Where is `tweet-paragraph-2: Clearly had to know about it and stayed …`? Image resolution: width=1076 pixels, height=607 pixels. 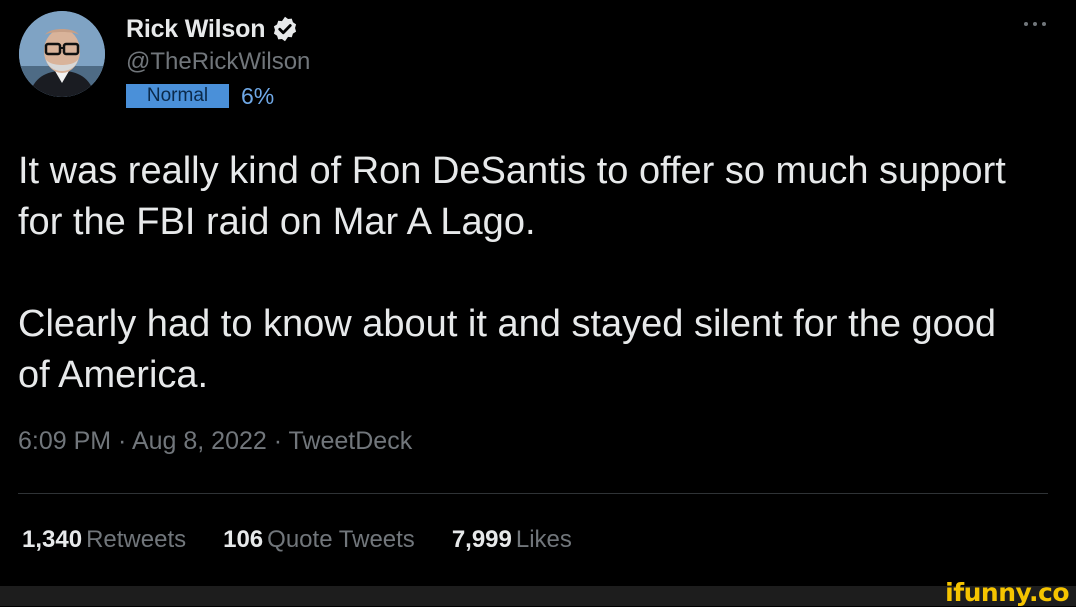
tweet-paragraph-2: Clearly had to know about it and stayed … is located at coordinates (507, 349).